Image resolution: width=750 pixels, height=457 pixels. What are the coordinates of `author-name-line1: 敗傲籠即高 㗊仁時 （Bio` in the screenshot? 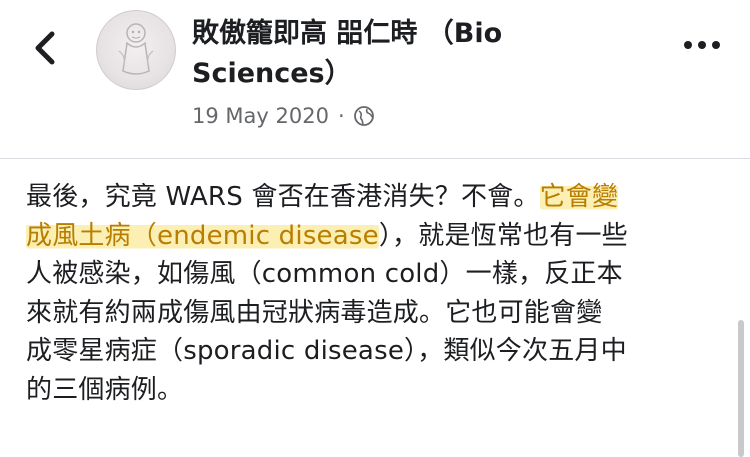 It's located at (347, 33).